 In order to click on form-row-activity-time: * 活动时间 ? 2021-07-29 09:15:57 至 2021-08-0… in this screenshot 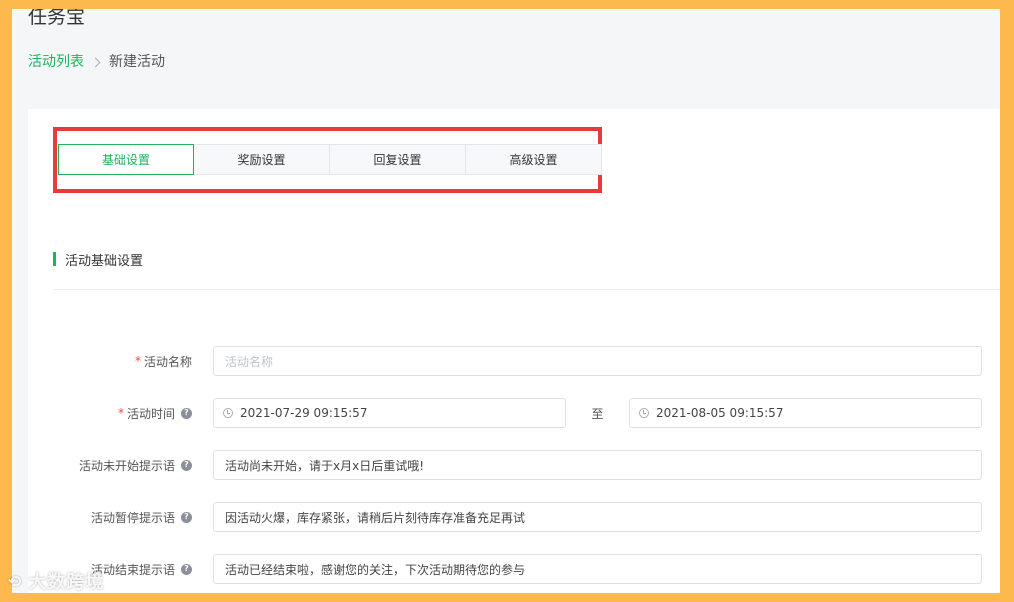, I will do `click(514, 413)`.